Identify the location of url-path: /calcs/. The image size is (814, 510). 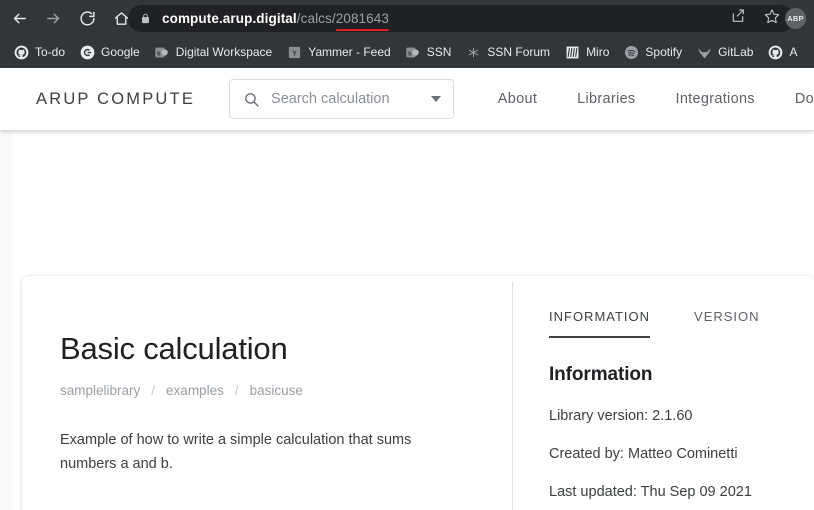
(316, 18).